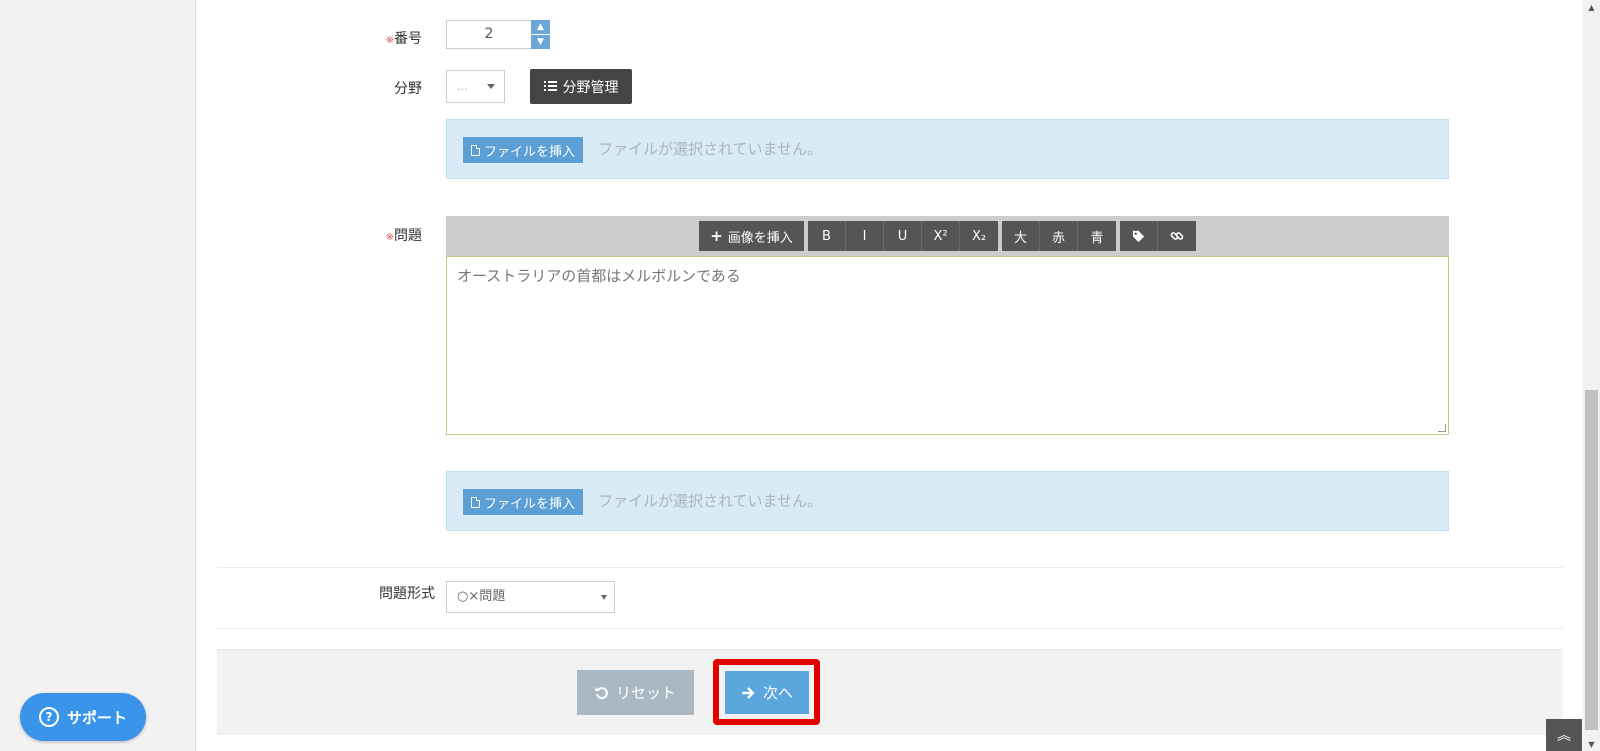  What do you see at coordinates (903, 236) in the screenshot?
I see `underline-button: U` at bounding box center [903, 236].